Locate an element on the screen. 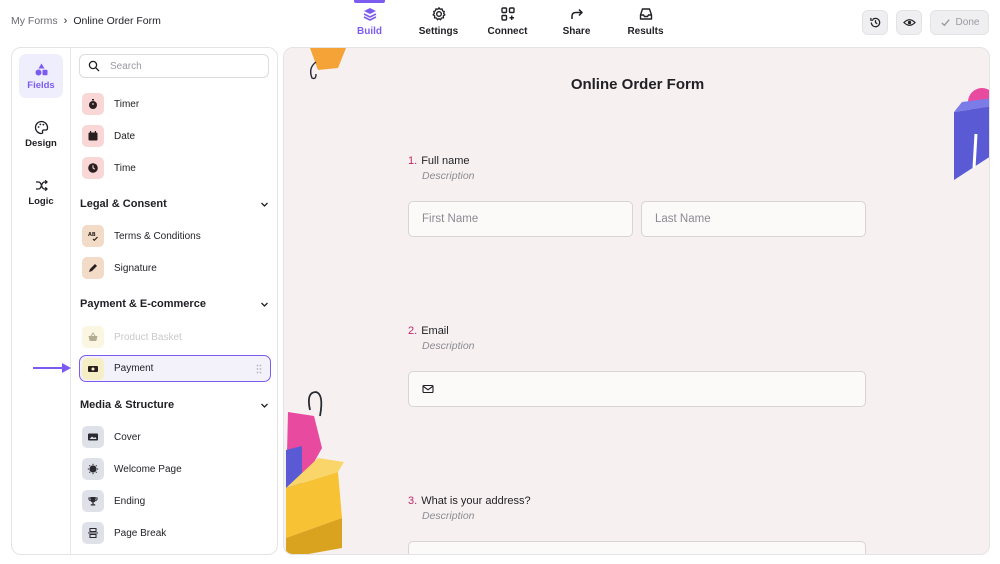 The height and width of the screenshot is (564, 1000). field-item-terms: AB Terms & Conditions is located at coordinates (175, 236).